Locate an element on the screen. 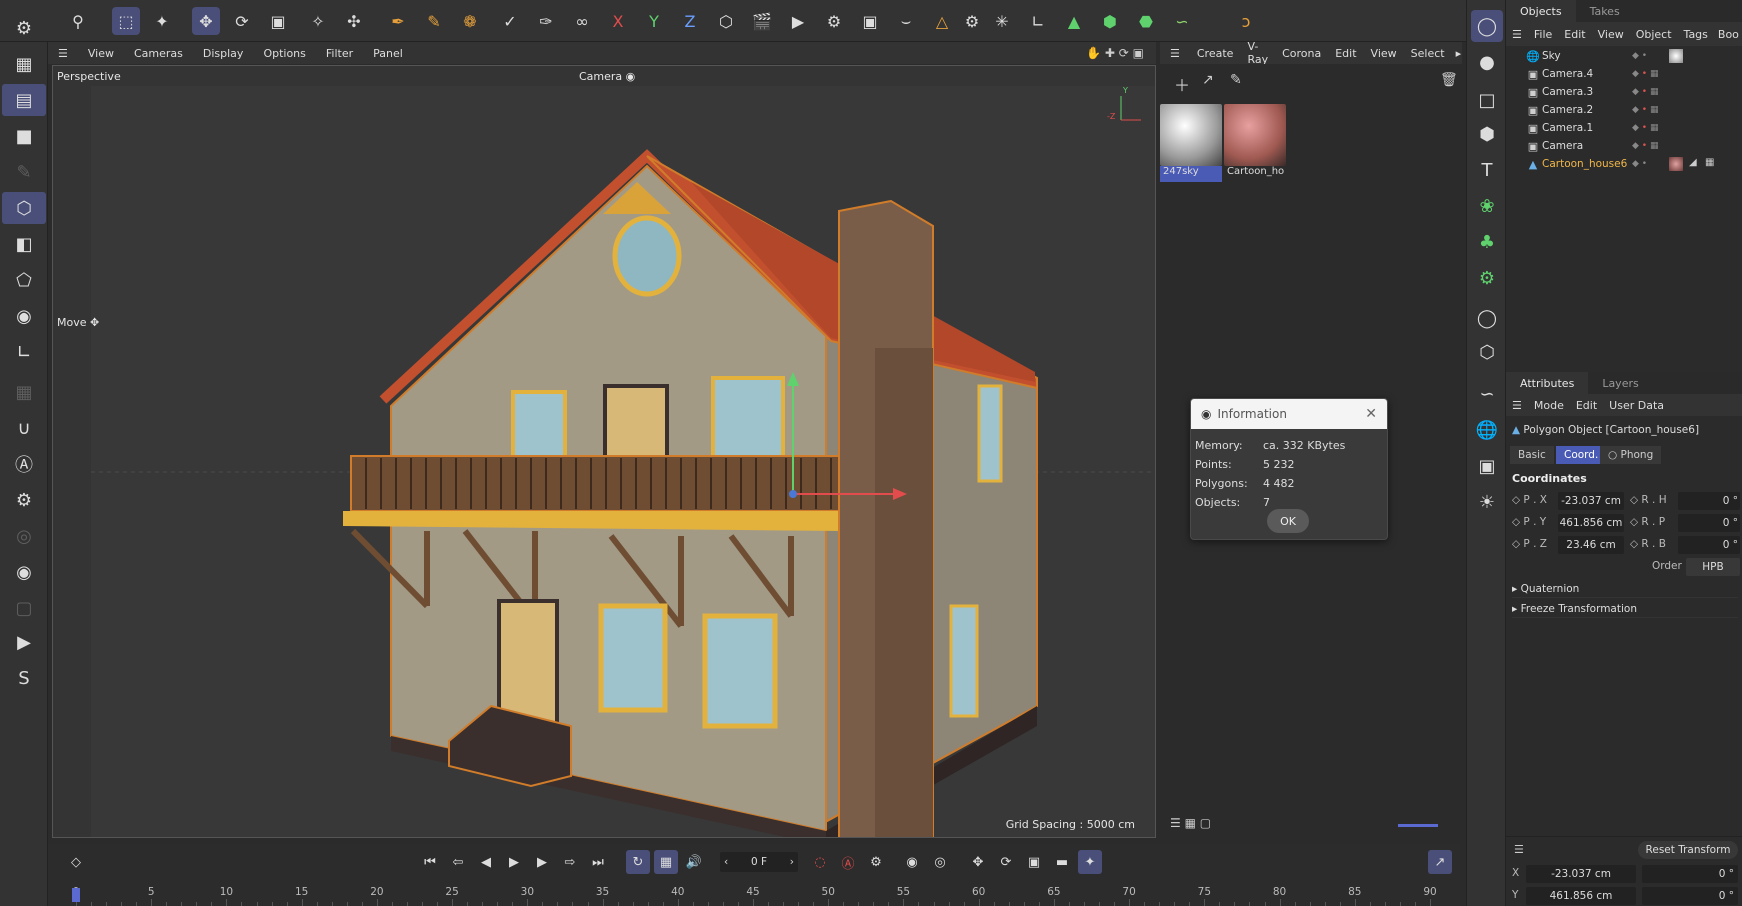  axis-mode-icon: ∟ is located at coordinates (24, 352).